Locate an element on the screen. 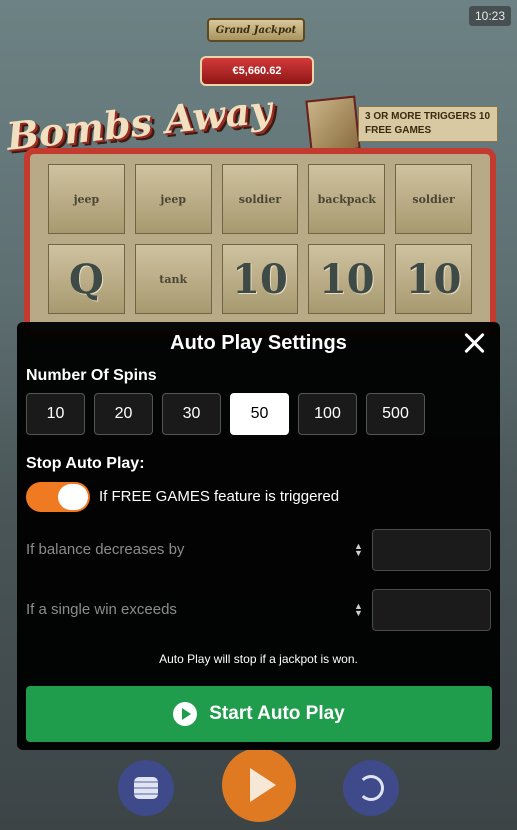 This screenshot has height=830, width=517. spin-play-icon is located at coordinates (263, 785).